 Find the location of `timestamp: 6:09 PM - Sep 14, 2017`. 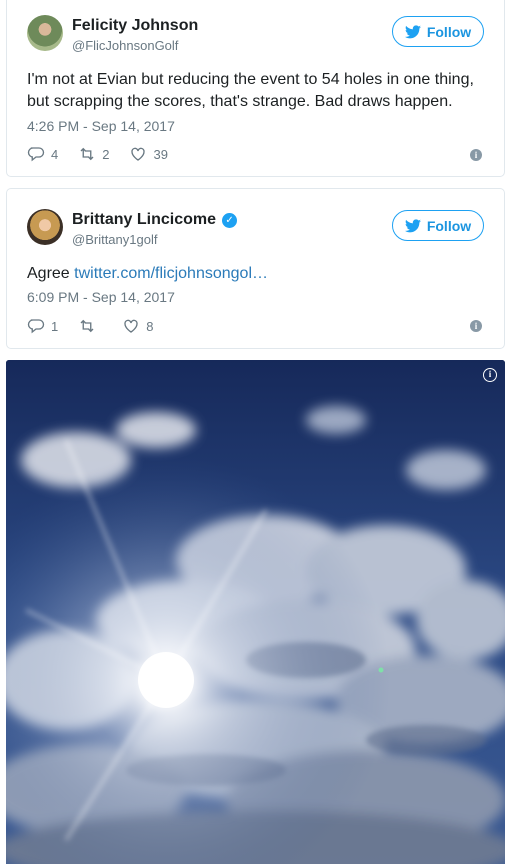

timestamp: 6:09 PM - Sep 14, 2017 is located at coordinates (101, 297).